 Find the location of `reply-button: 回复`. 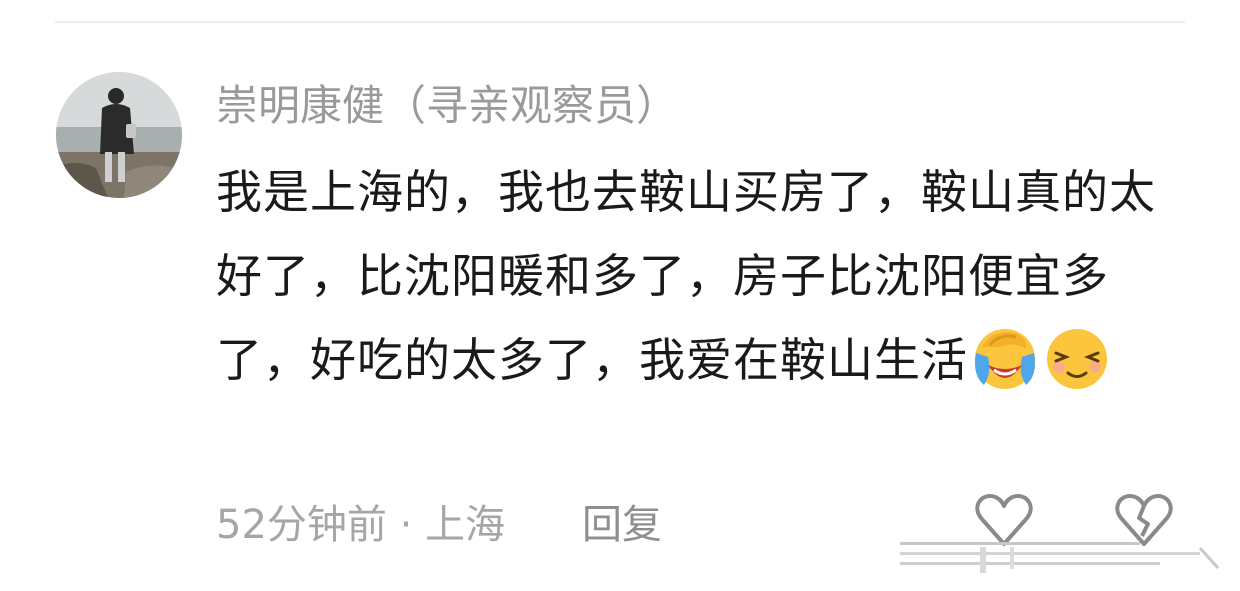

reply-button: 回复 is located at coordinates (622, 525).